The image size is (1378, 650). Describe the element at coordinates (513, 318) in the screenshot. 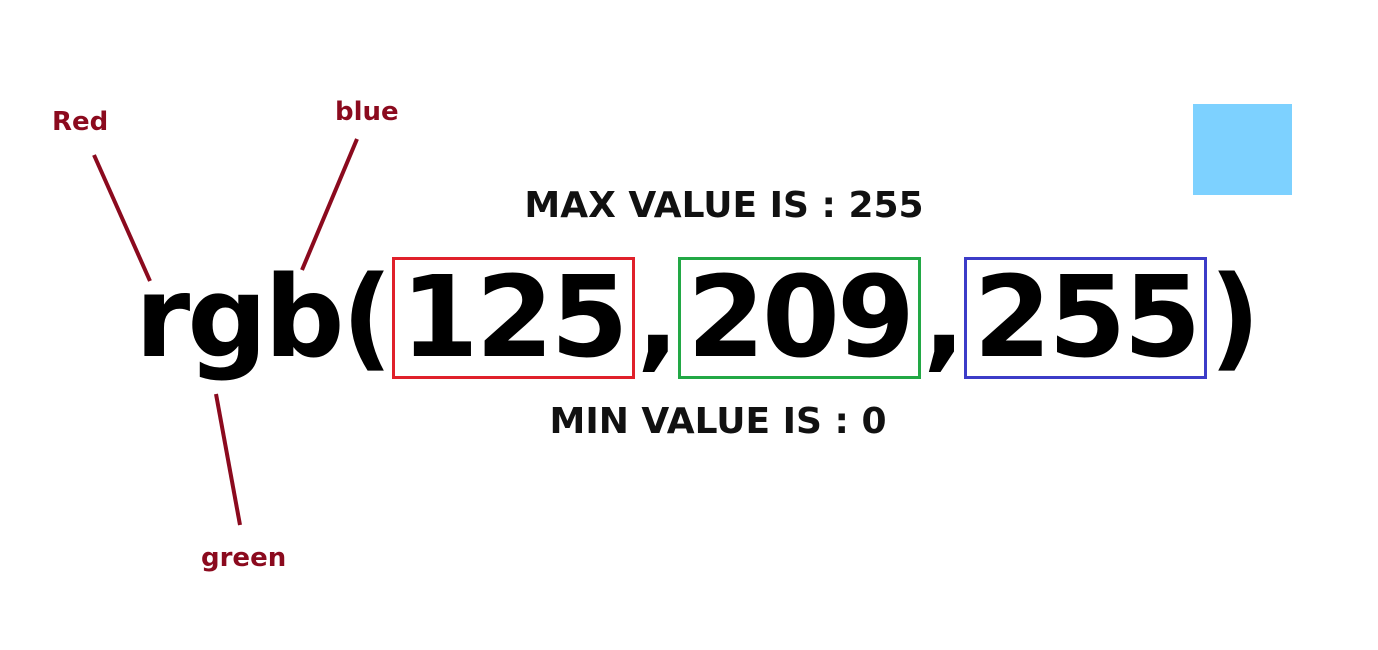

I see `red-value-box: 125` at that location.